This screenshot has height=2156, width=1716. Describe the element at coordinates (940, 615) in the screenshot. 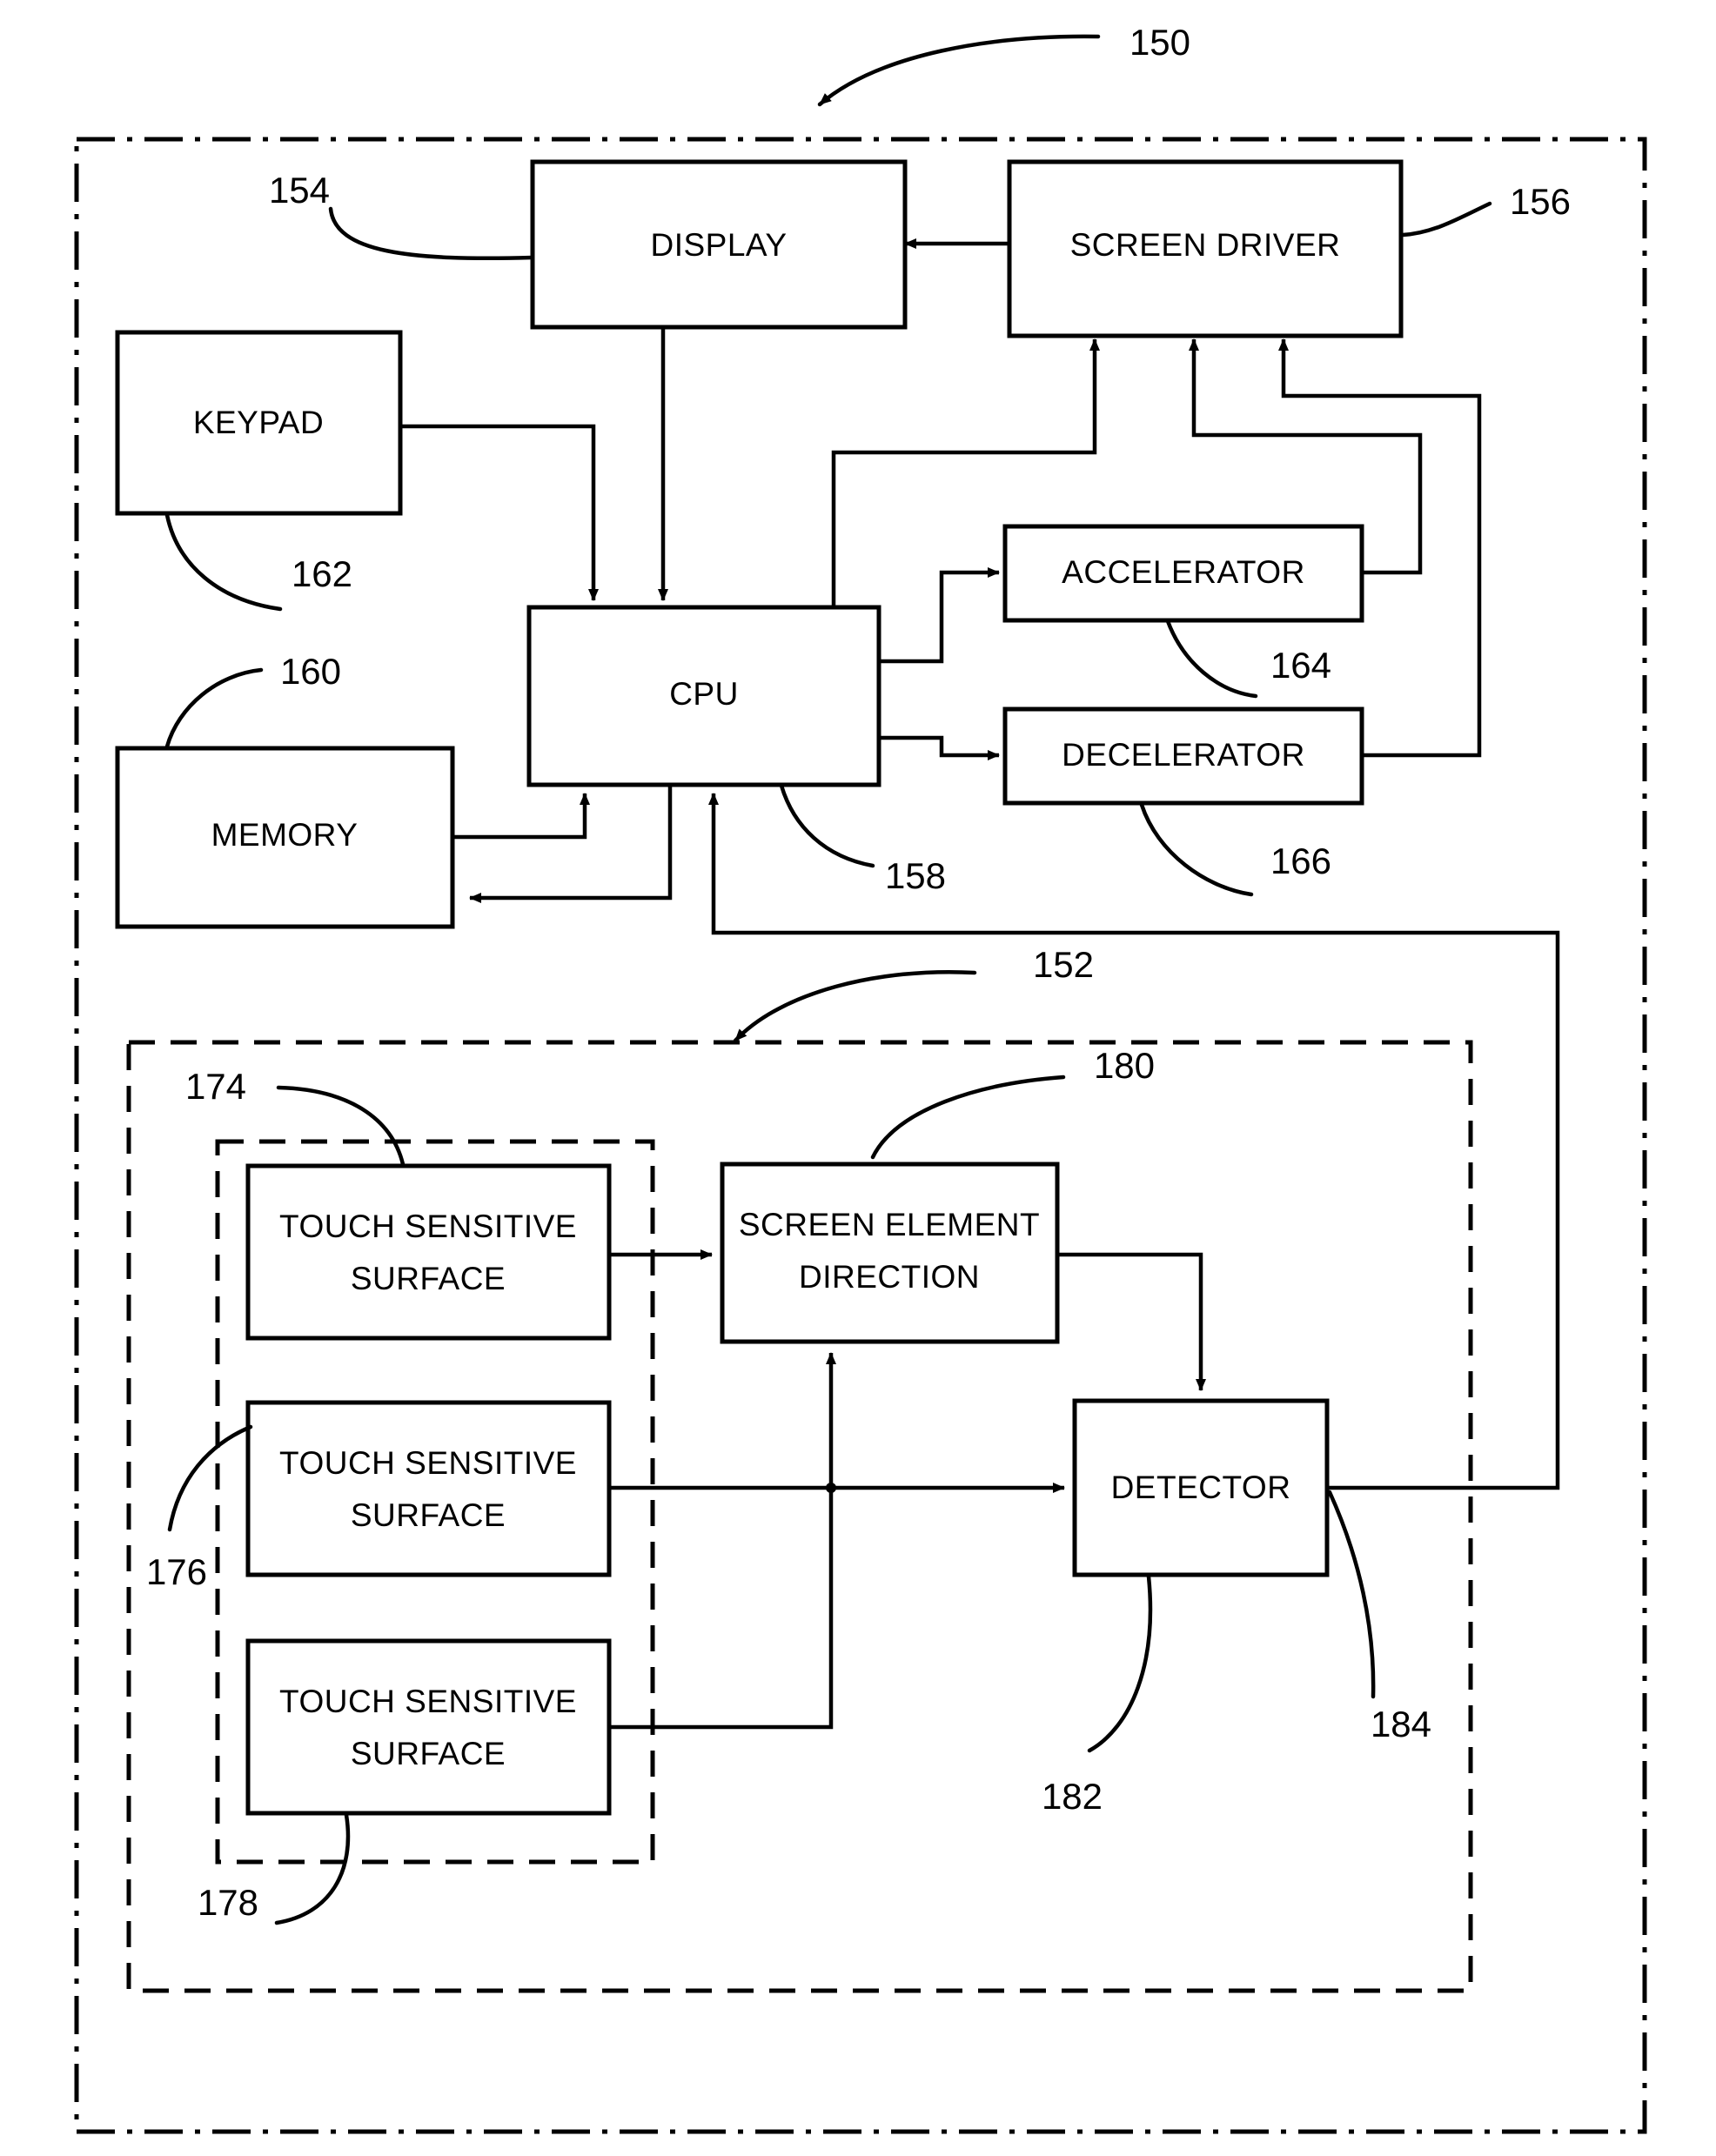

I see `wire-cpu-to-accelerator` at that location.